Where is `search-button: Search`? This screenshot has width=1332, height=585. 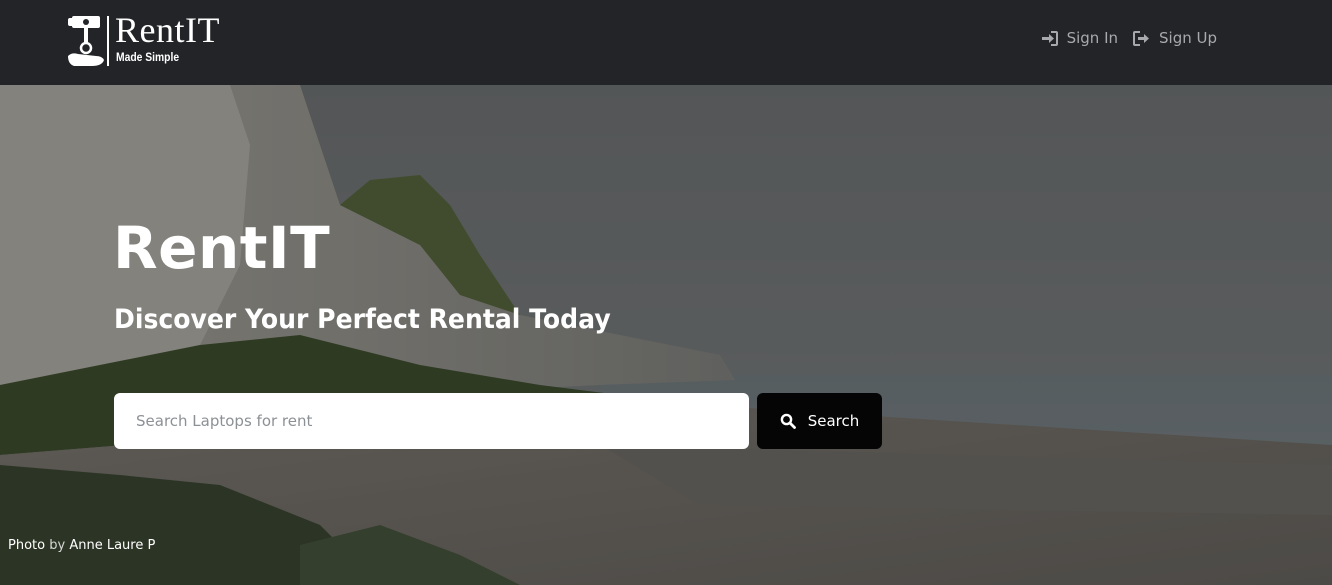
search-button: Search is located at coordinates (819, 421).